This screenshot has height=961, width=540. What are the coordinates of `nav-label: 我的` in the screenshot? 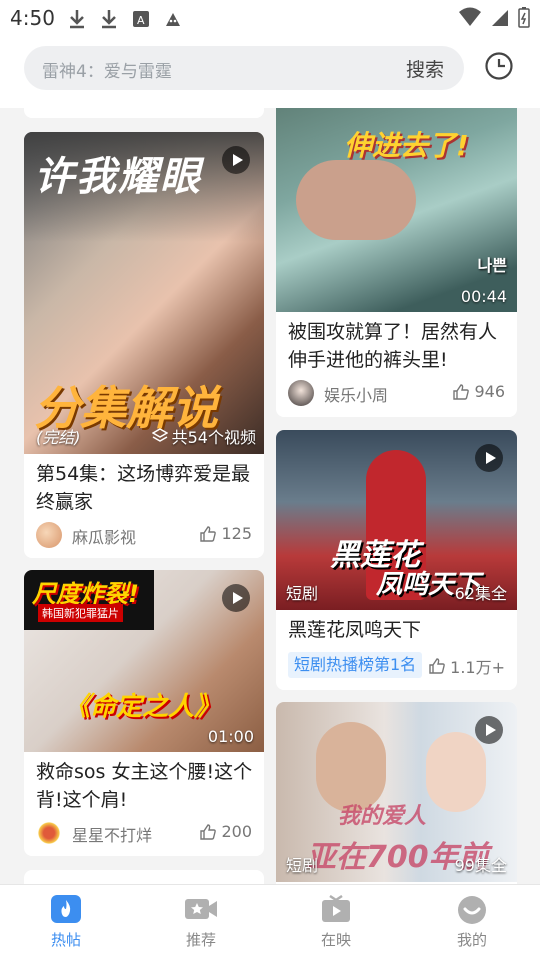 It's located at (471, 940).